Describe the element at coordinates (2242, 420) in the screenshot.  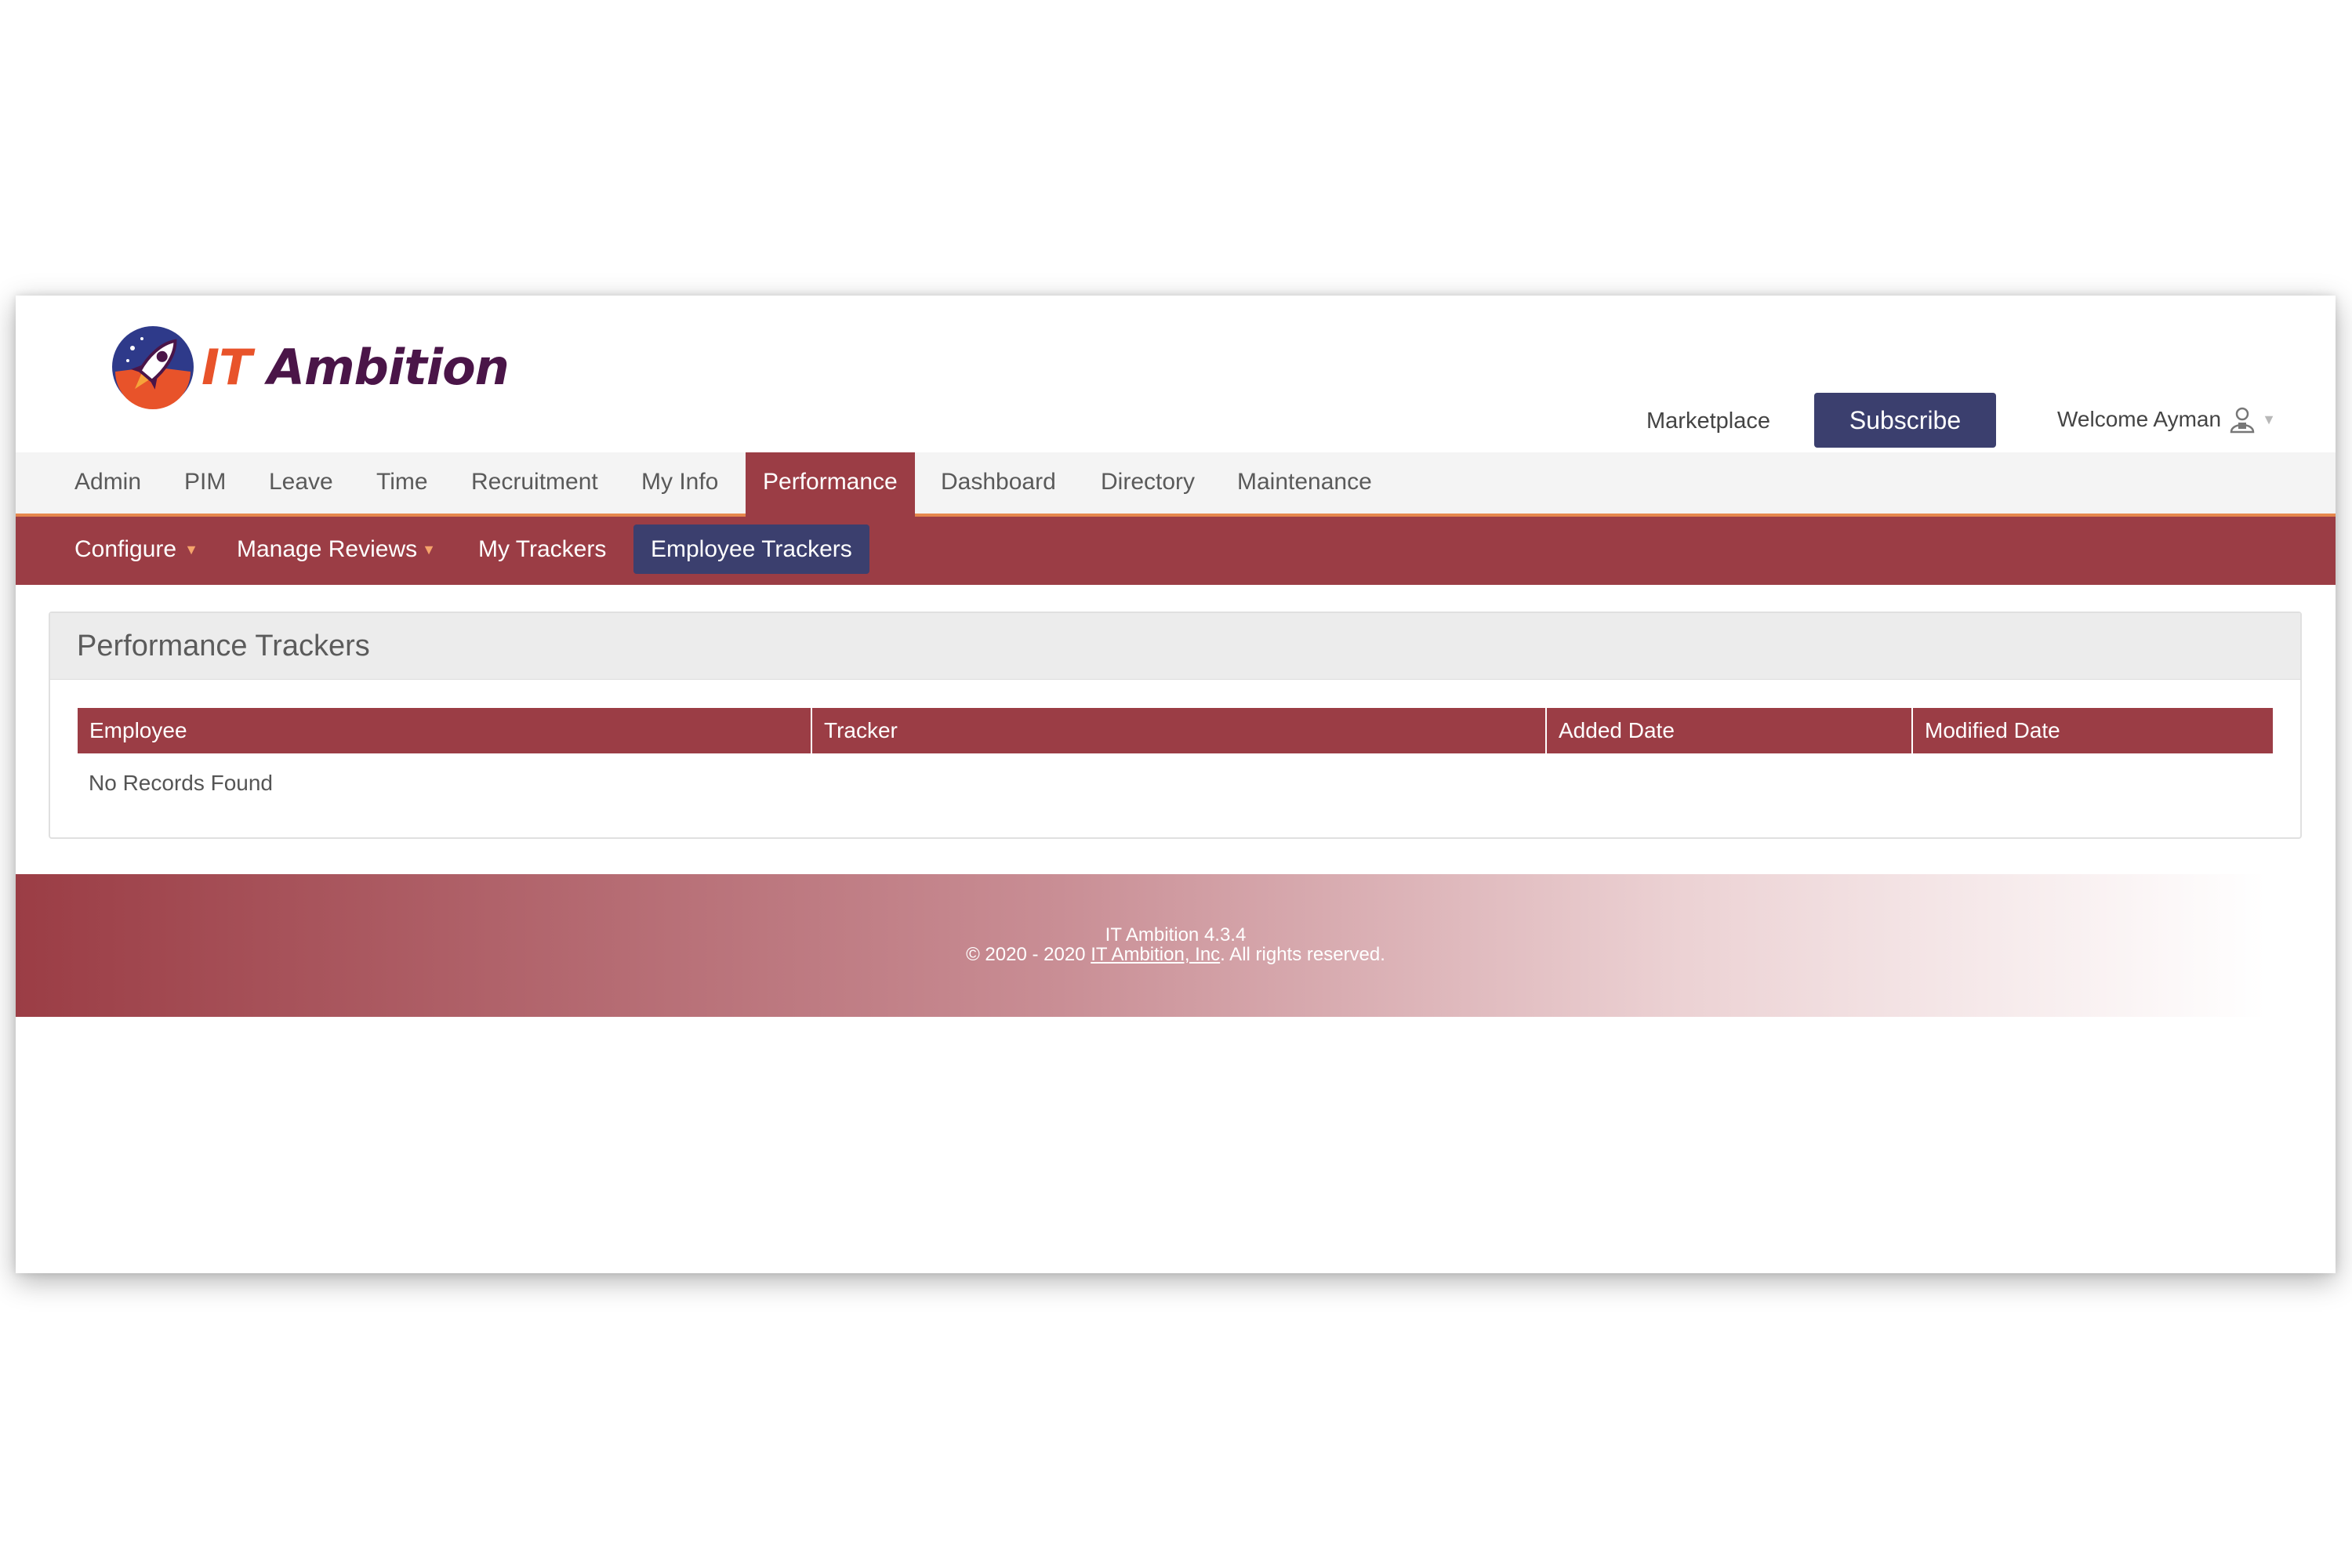
I see `user-icon` at that location.